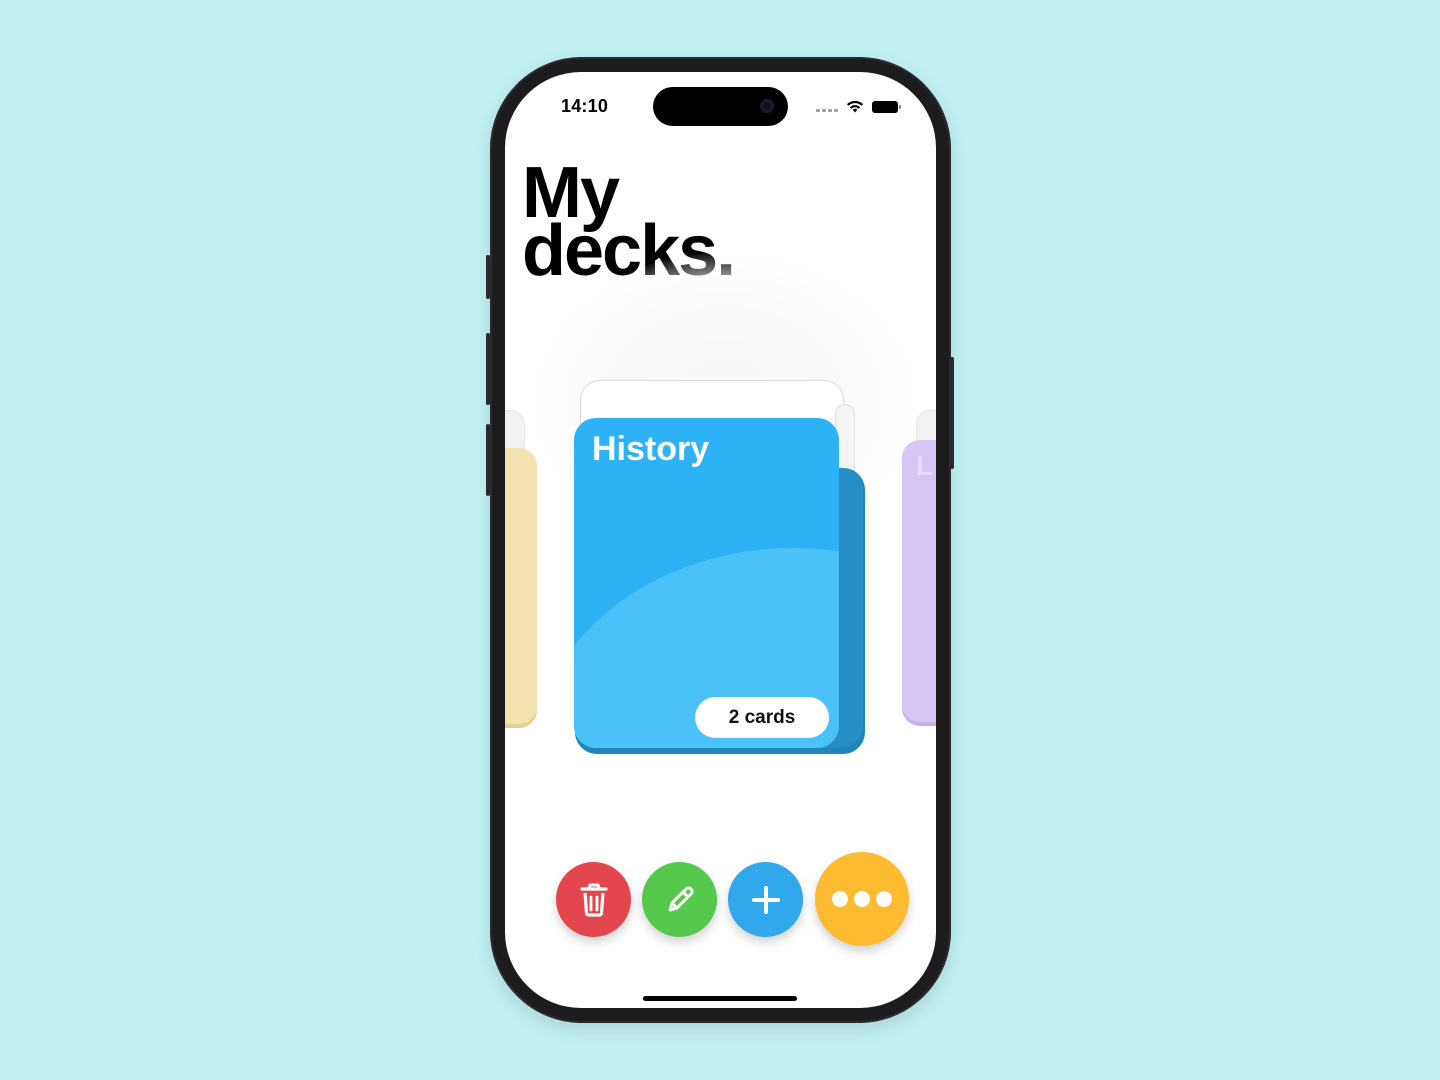  Describe the element at coordinates (855, 106) in the screenshot. I see `wifi-icon` at that location.